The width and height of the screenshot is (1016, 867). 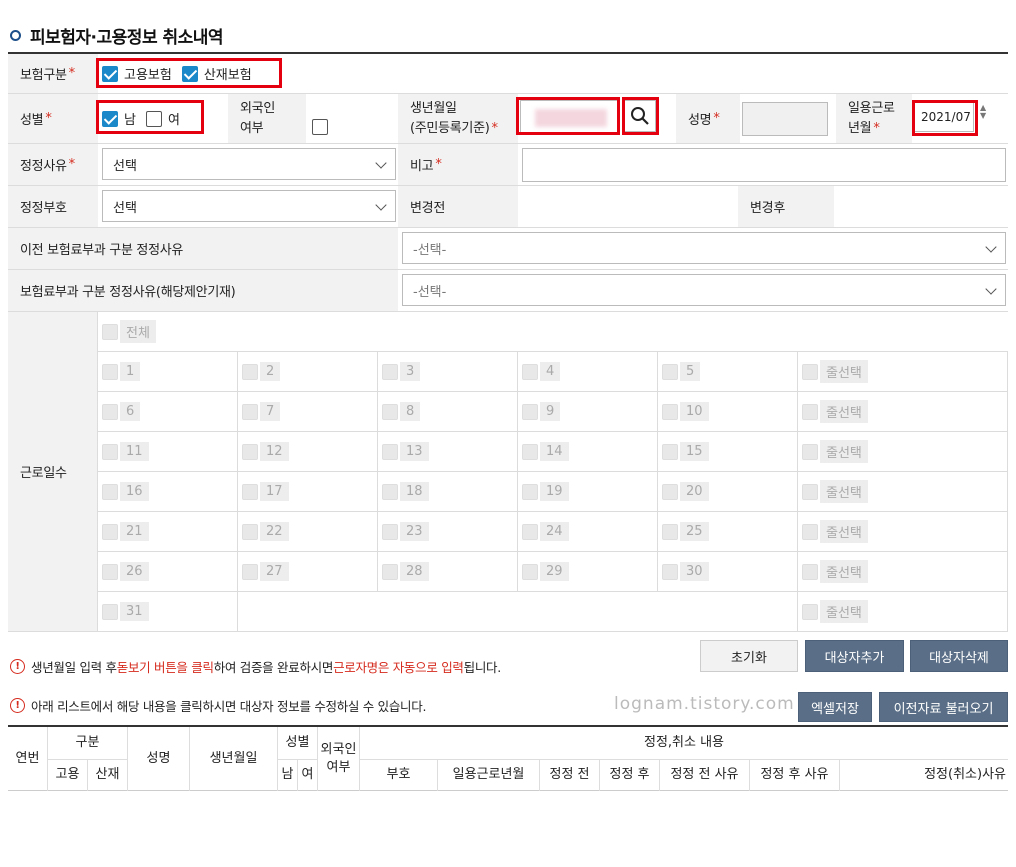 What do you see at coordinates (854, 656) in the screenshot?
I see `add-target-button: 대상자추가` at bounding box center [854, 656].